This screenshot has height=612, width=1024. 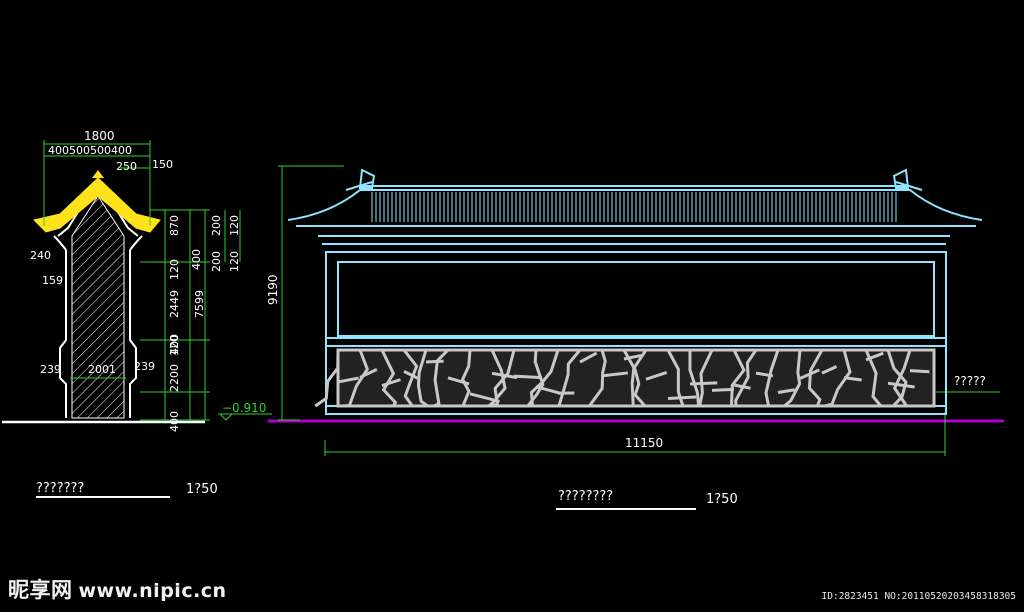 What do you see at coordinates (234, 225) in the screenshot?
I see `section-dim-120a: 120` at bounding box center [234, 225].